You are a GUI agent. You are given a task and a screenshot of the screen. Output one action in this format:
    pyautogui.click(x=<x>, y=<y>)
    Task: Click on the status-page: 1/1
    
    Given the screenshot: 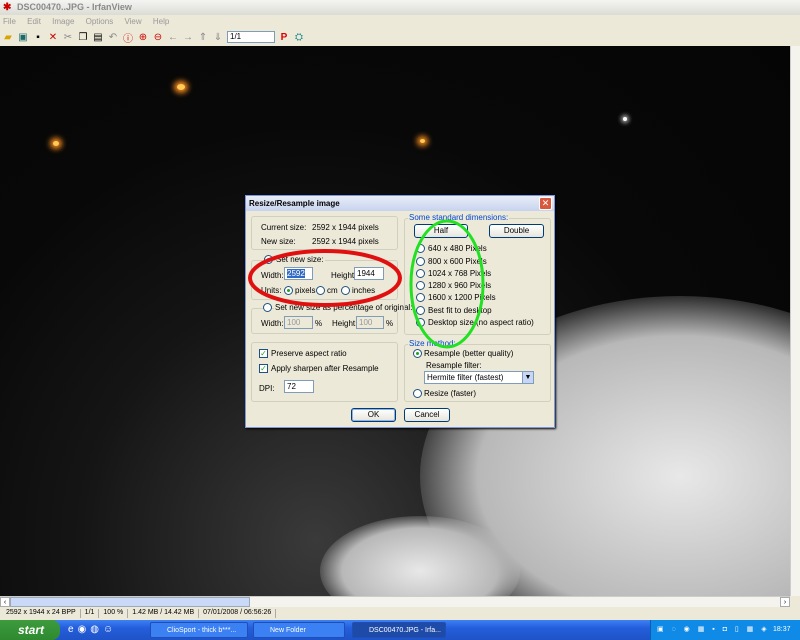 What is the action you would take?
    pyautogui.click(x=90, y=613)
    